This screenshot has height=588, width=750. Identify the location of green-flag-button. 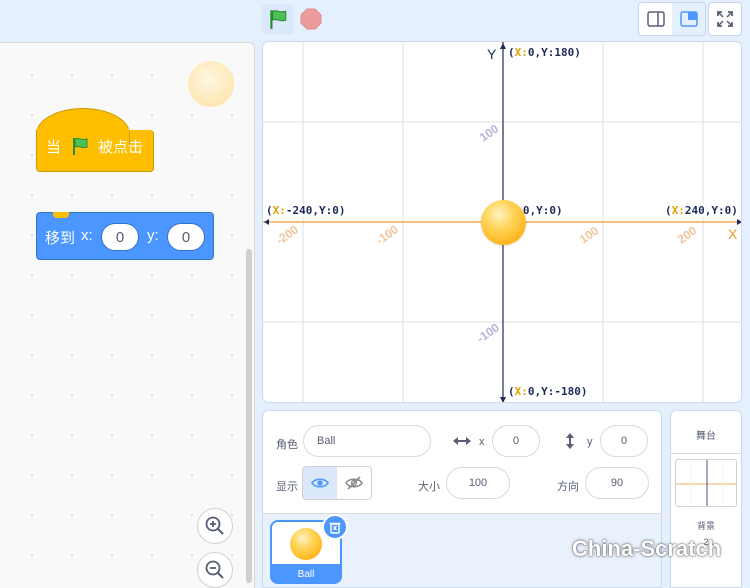
(278, 19).